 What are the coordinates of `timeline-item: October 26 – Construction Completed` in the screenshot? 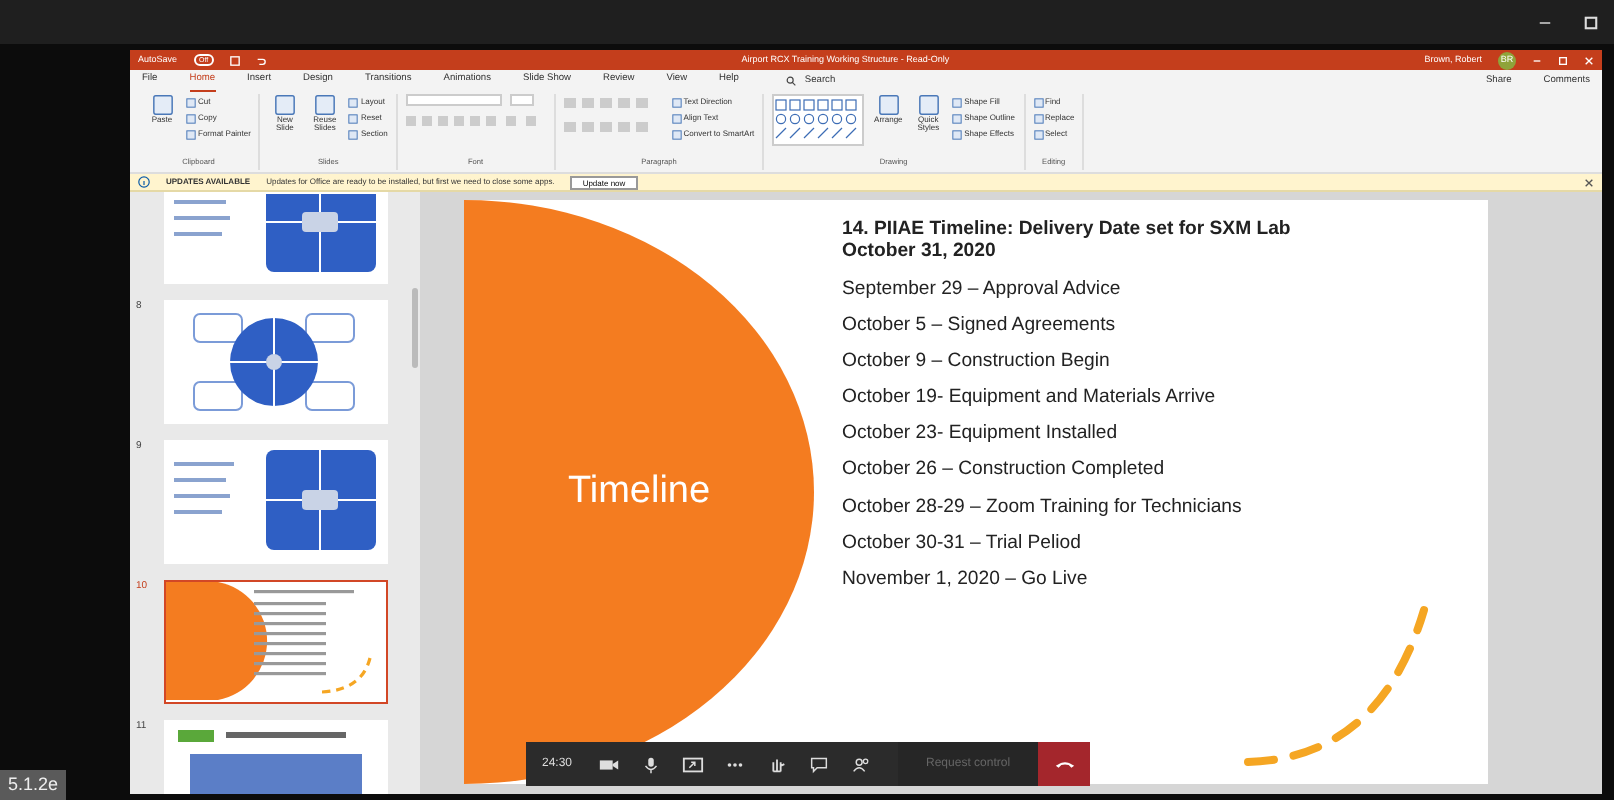 It's located at (1004, 470).